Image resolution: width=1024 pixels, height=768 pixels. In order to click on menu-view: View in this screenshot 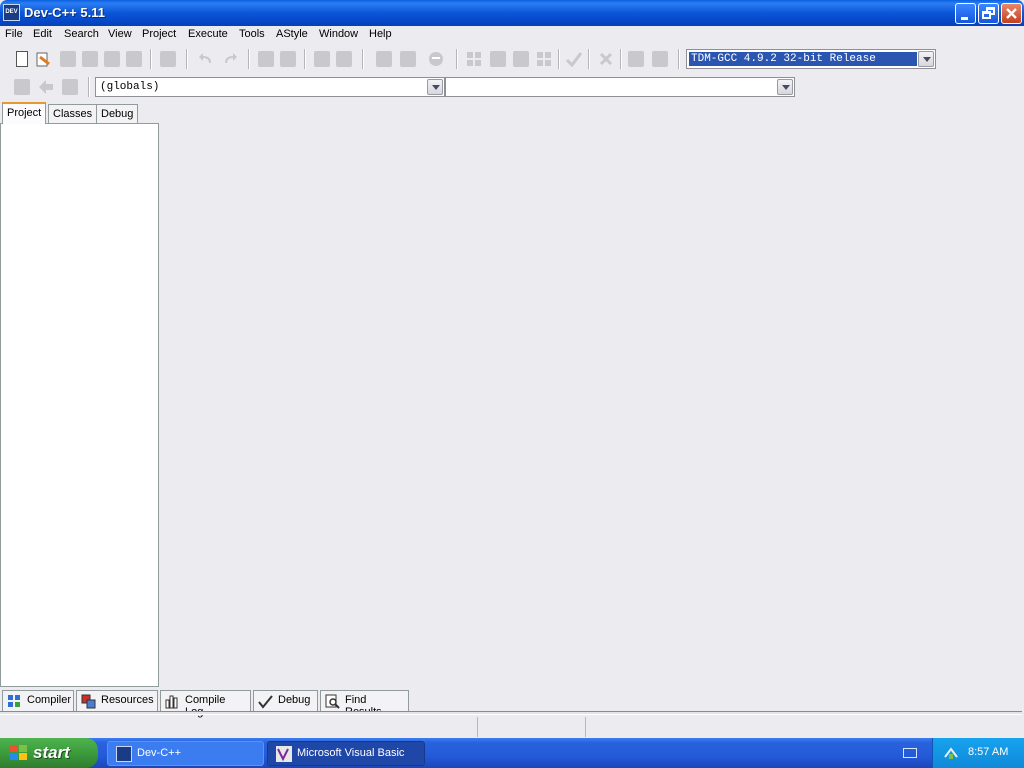, I will do `click(120, 34)`.